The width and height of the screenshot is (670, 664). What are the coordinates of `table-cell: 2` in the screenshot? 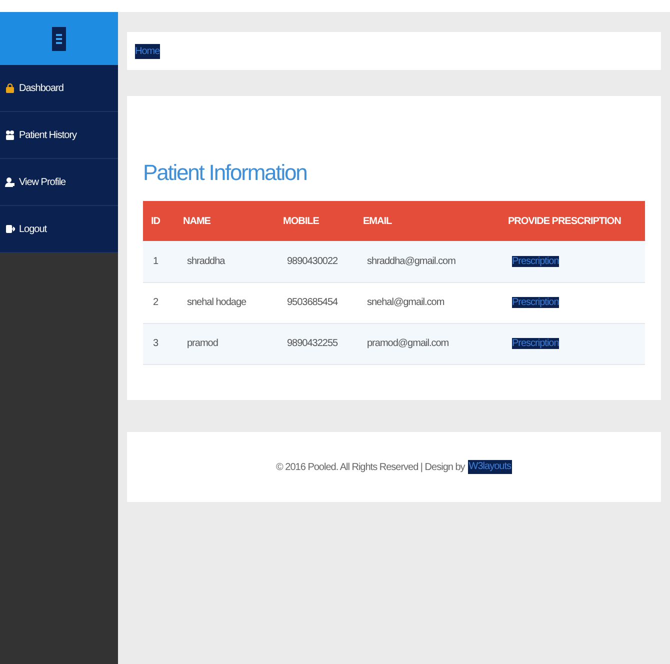 It's located at (159, 302).